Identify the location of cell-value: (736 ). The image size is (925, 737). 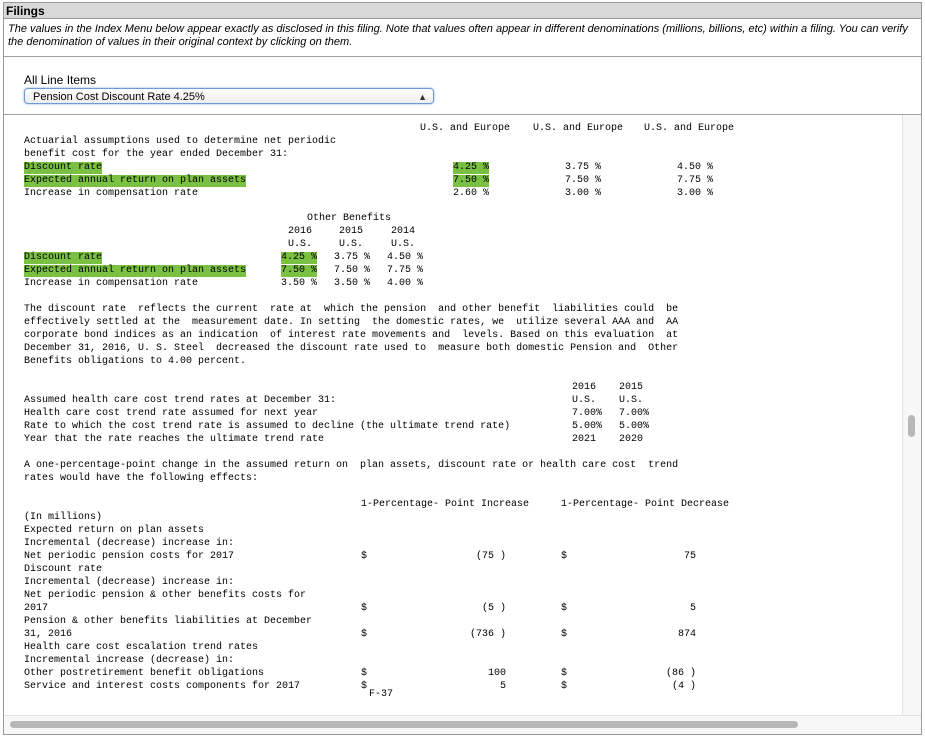
(487, 634).